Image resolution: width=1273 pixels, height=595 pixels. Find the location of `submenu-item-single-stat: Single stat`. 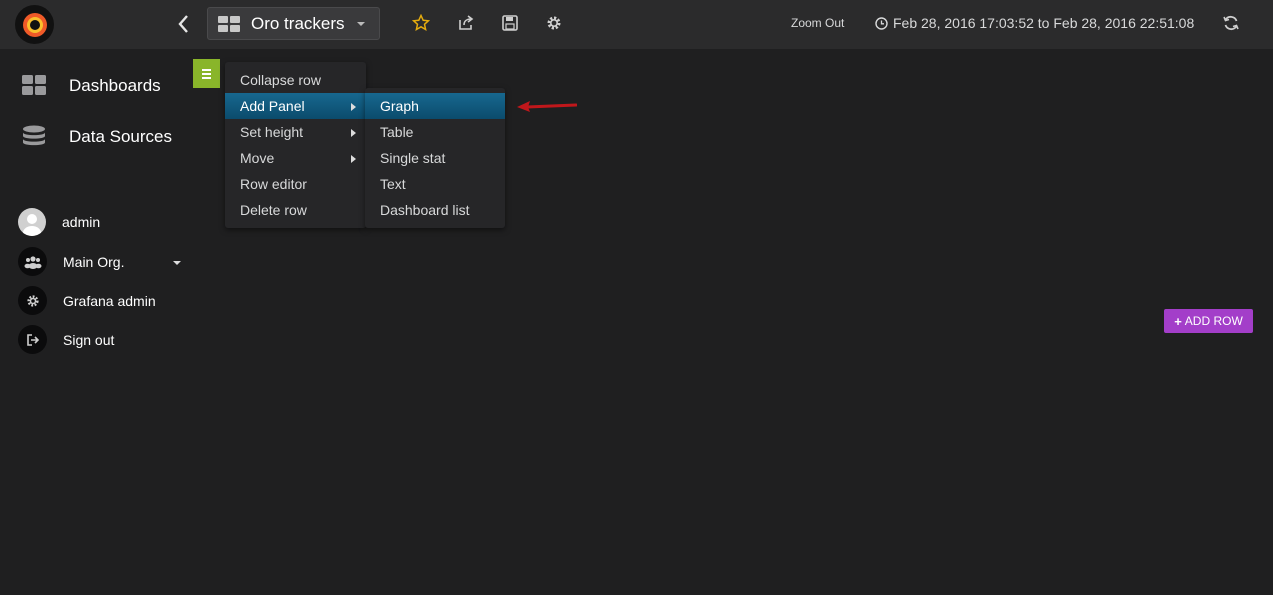

submenu-item-single-stat: Single stat is located at coordinates (435, 158).